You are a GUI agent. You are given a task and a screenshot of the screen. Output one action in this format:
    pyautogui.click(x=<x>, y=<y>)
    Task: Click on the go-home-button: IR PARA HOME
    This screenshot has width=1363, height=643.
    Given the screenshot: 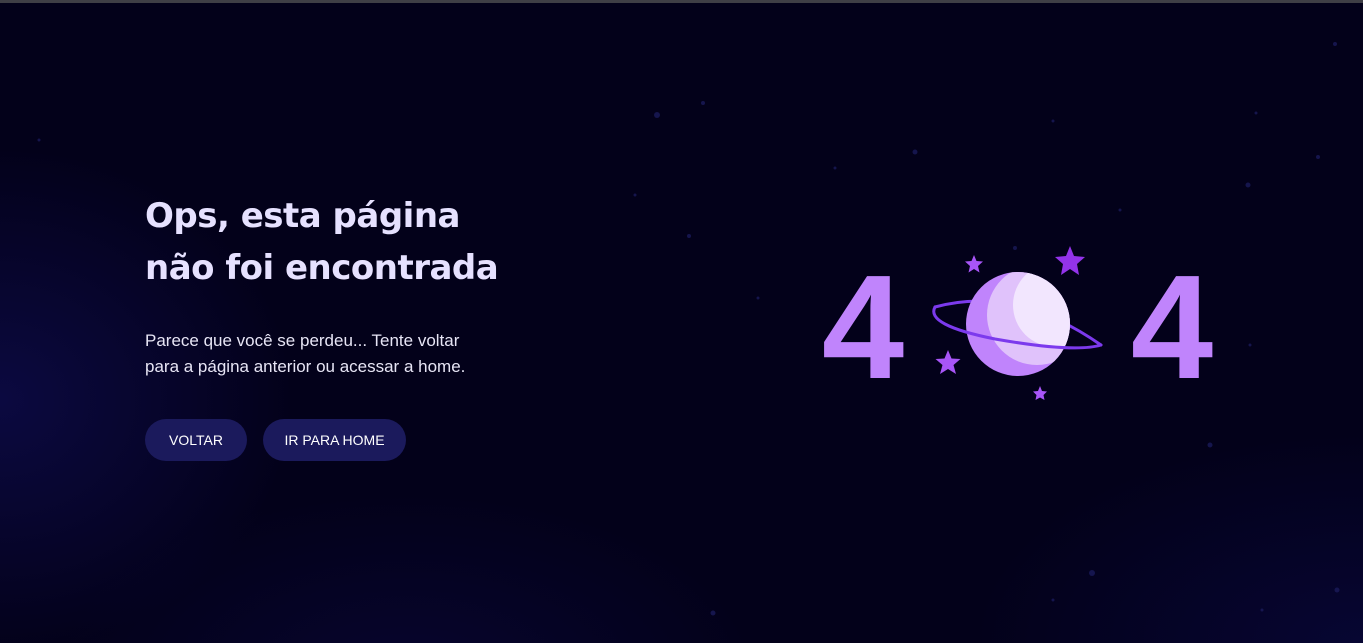 What is the action you would take?
    pyautogui.click(x=334, y=440)
    